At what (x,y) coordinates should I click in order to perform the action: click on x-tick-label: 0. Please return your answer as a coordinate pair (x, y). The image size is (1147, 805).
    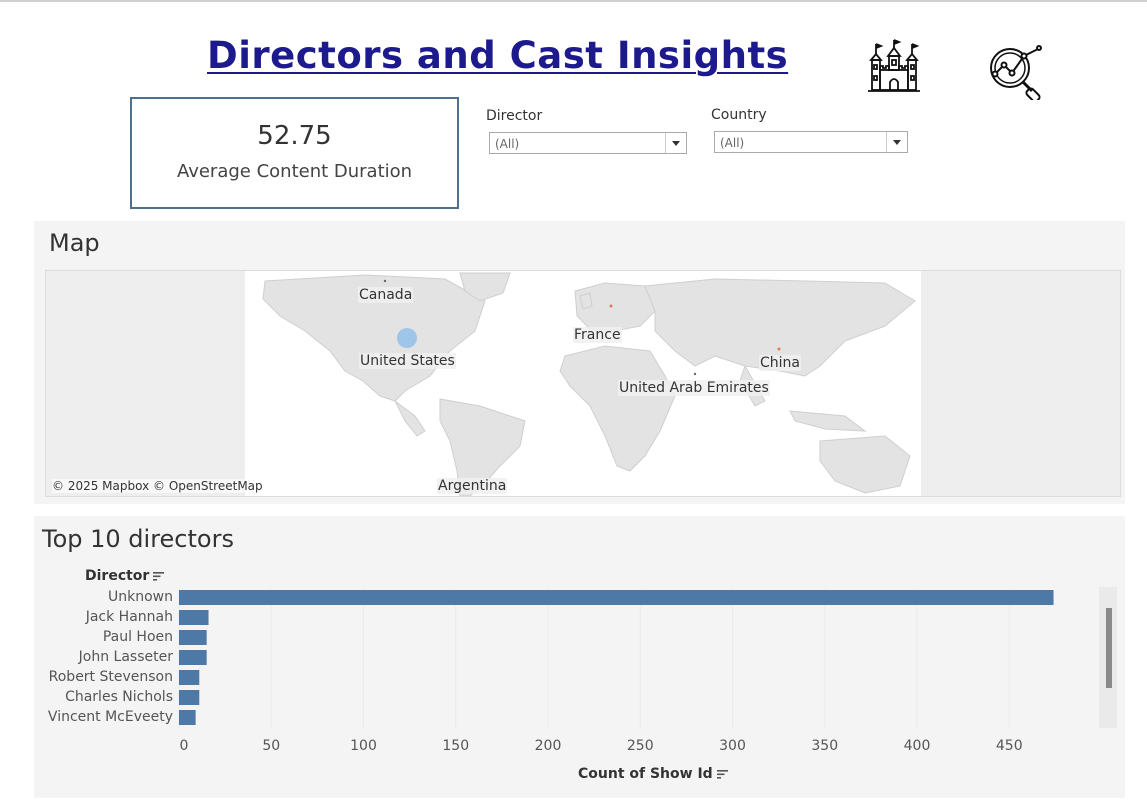
    Looking at the image, I should click on (184, 746).